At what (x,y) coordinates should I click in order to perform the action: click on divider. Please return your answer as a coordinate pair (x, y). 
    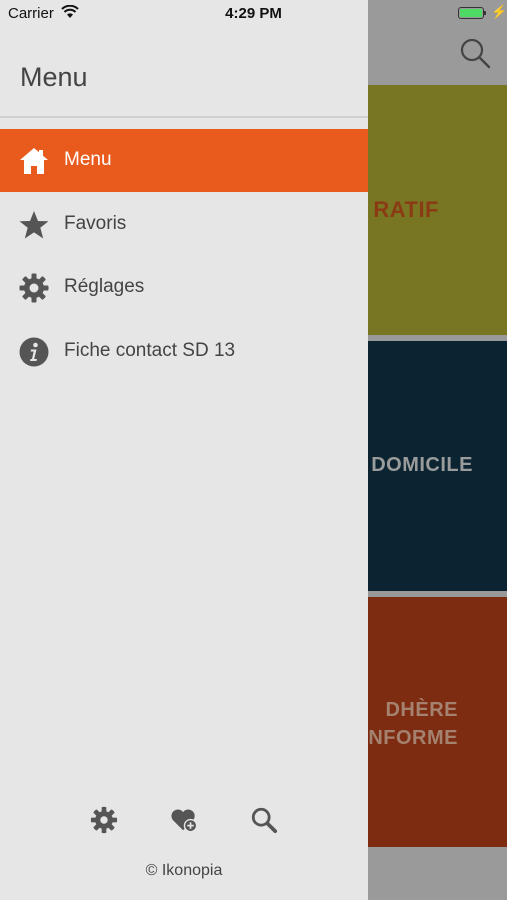
    Looking at the image, I should click on (184, 117).